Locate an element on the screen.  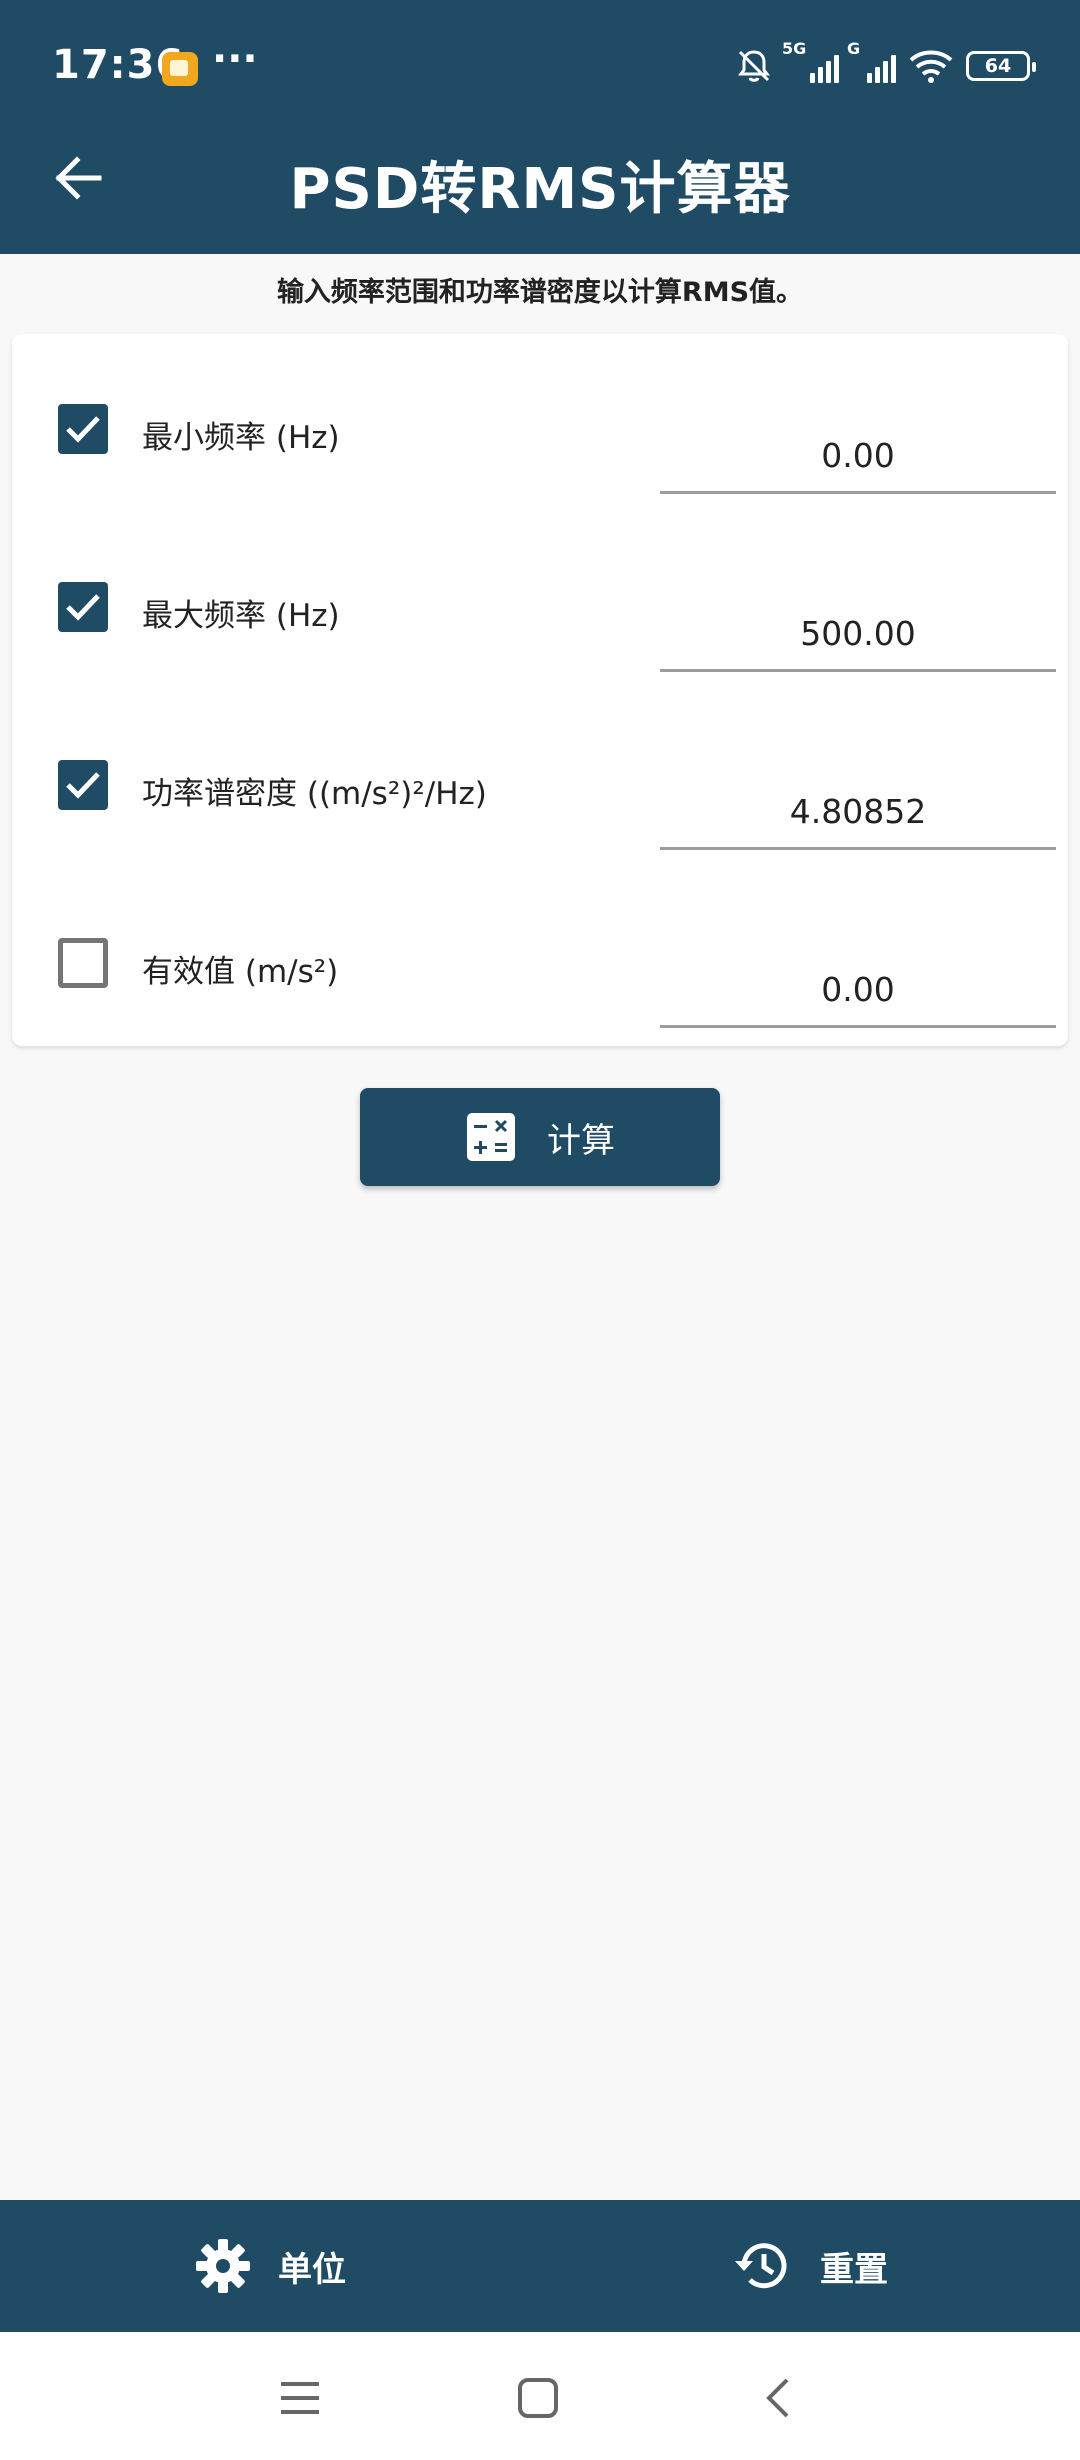
system-navigation-bar is located at coordinates (540, 2396).